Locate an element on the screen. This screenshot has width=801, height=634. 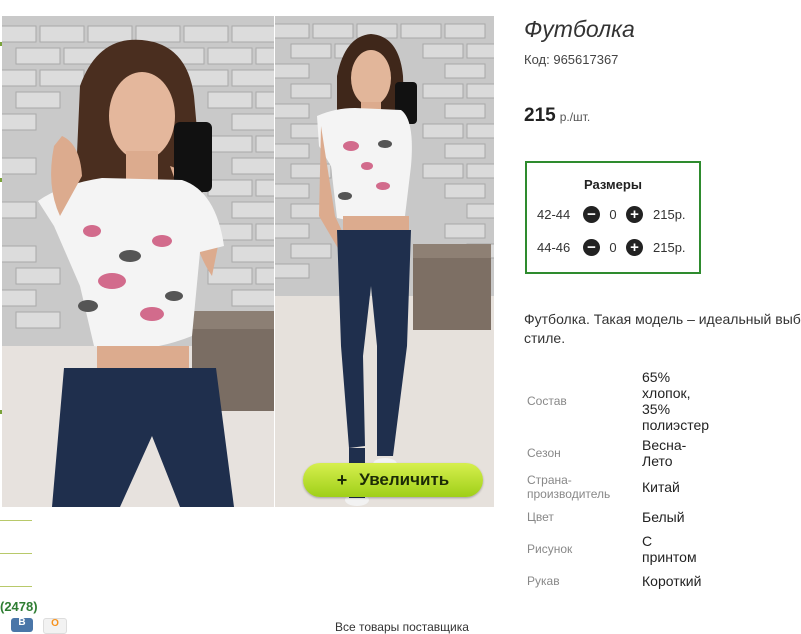
price-value: 215 is located at coordinates (540, 115).